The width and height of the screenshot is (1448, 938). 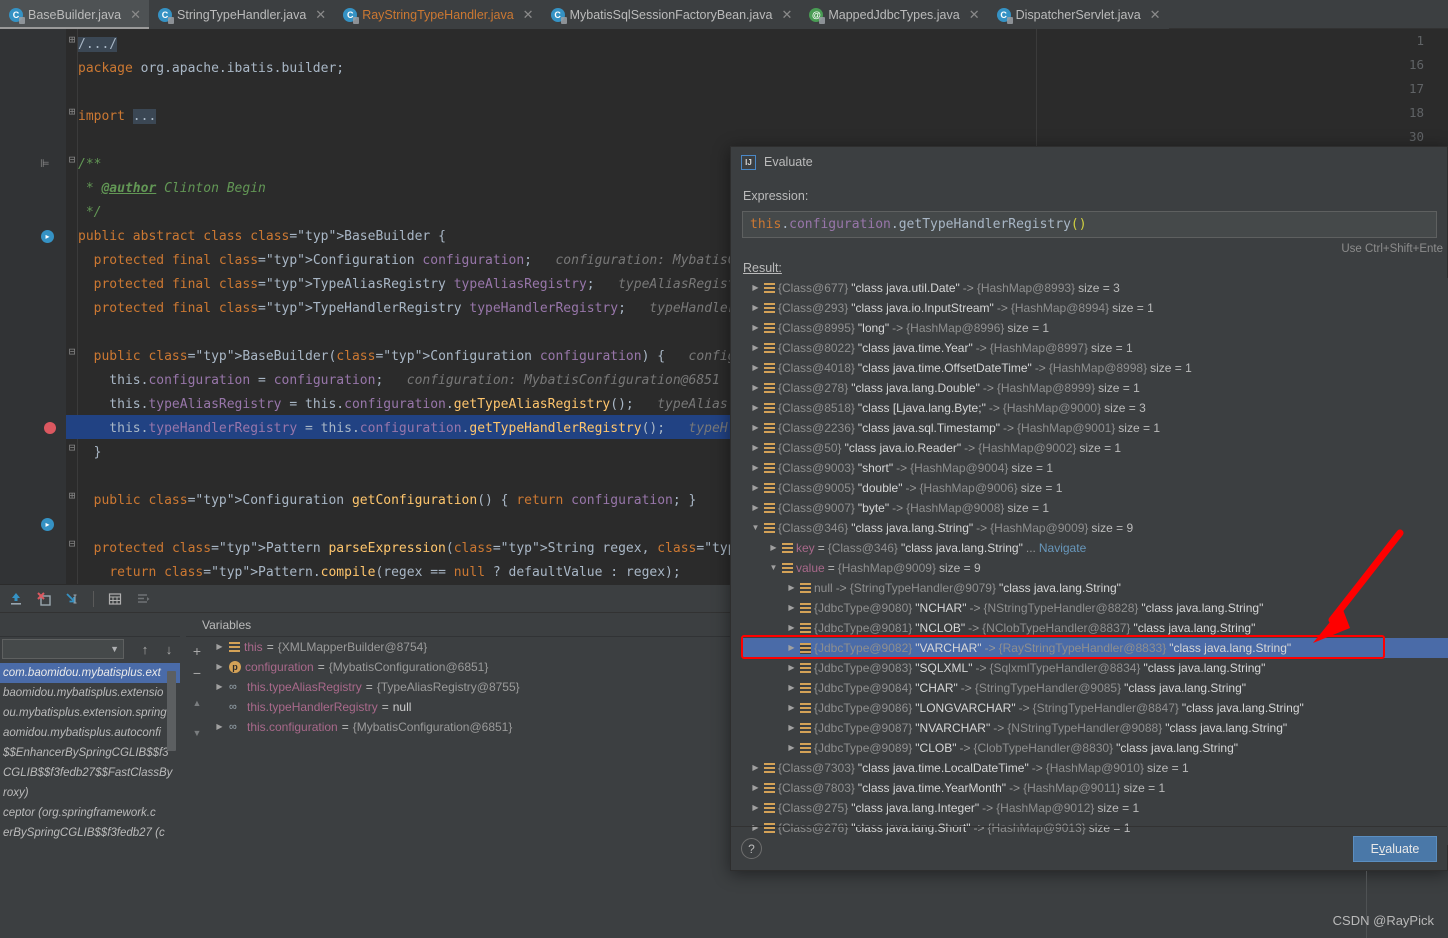 I want to click on move-down-button: ▼, so click(x=197, y=733).